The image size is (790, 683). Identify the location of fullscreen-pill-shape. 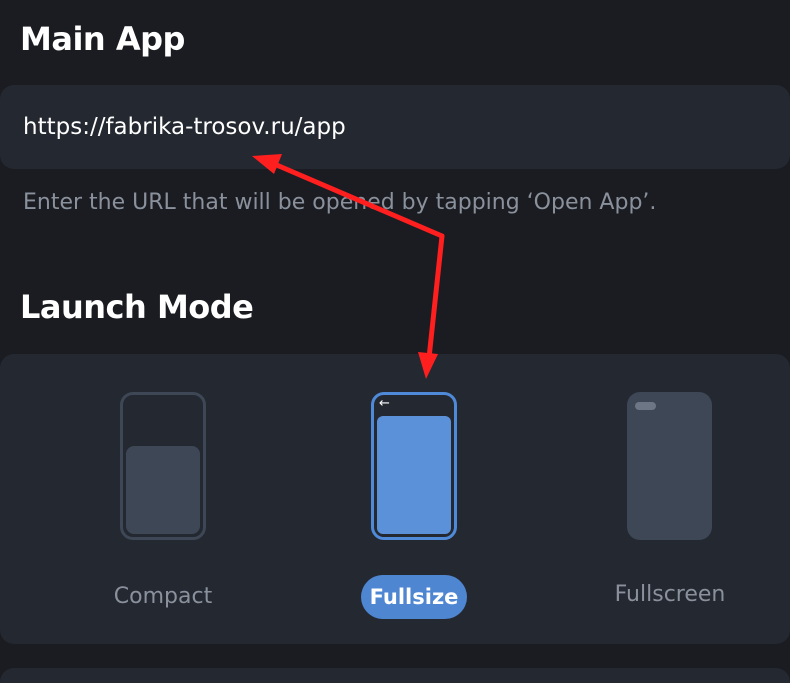
(645, 406).